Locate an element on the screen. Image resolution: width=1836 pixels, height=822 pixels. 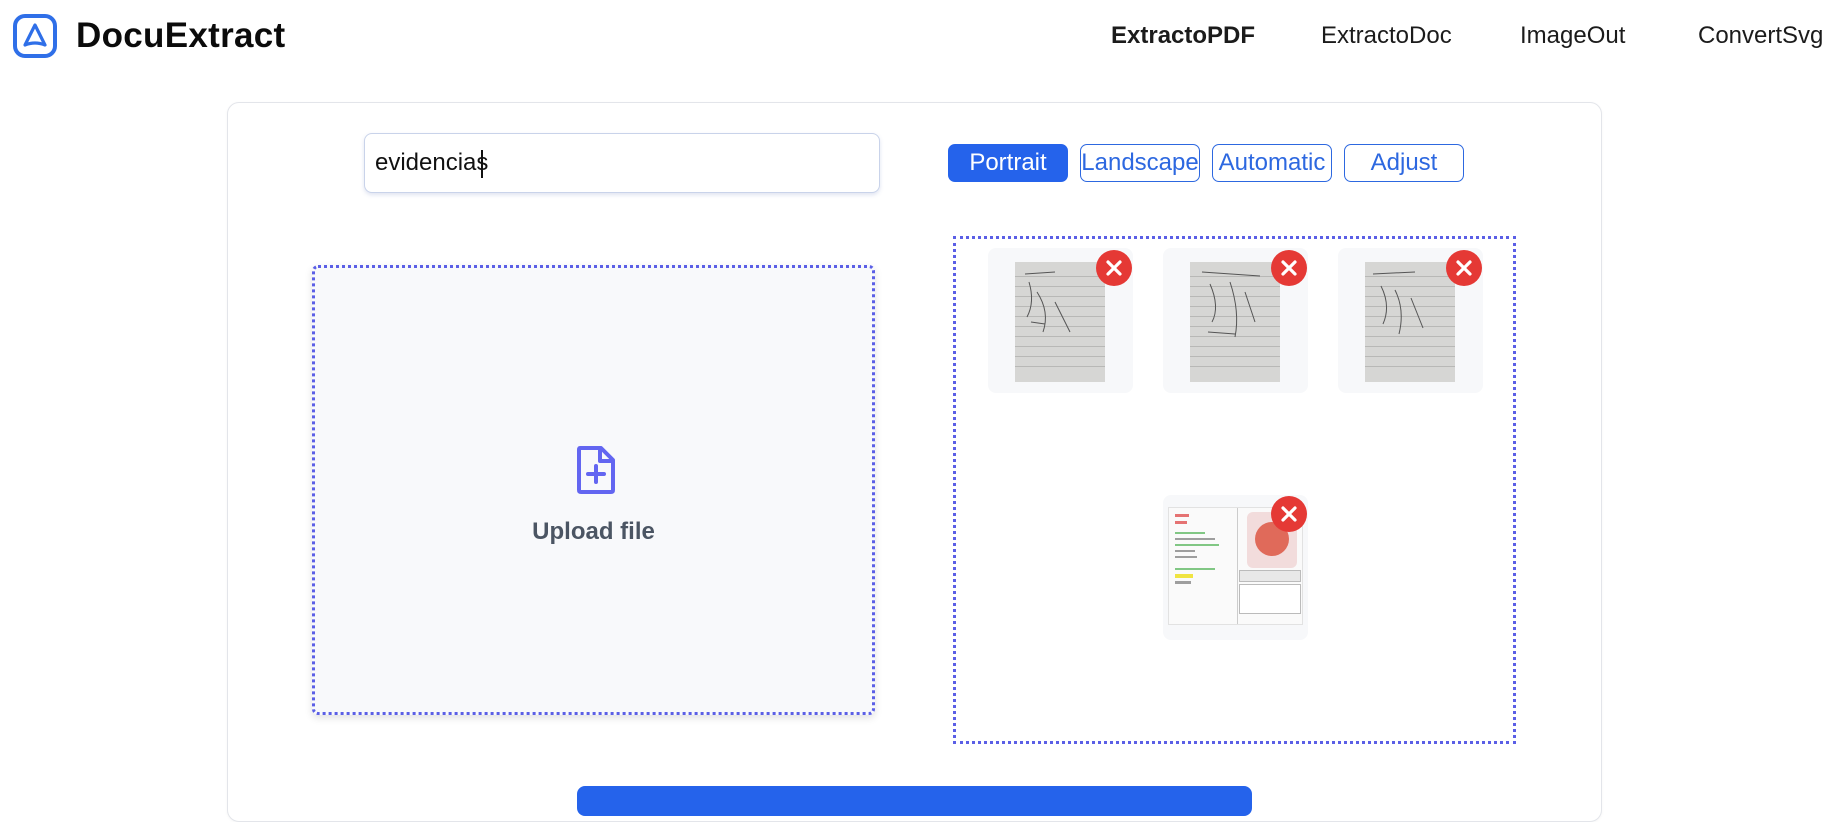
convert-button is located at coordinates (914, 801).